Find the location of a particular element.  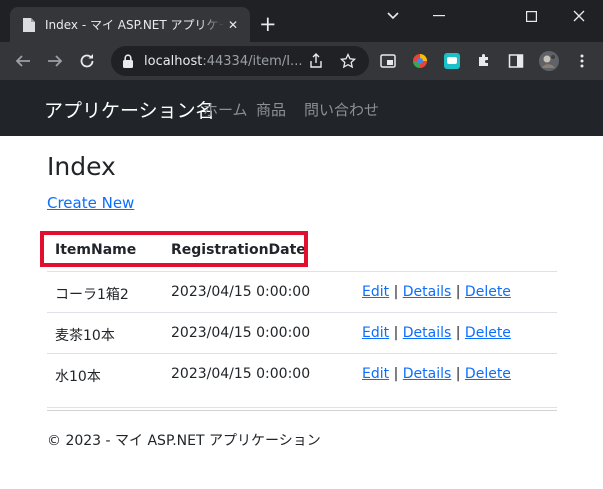

table-bottom-border is located at coordinates (302, 407).